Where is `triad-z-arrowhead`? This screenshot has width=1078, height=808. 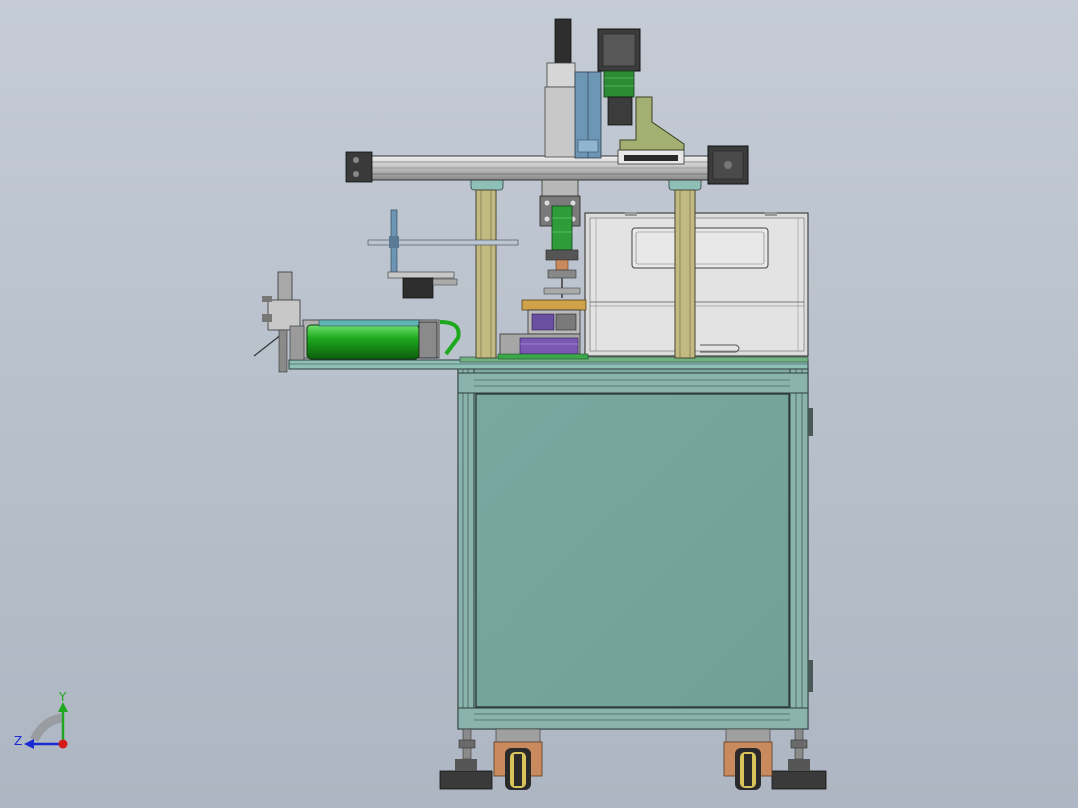
triad-z-arrowhead is located at coordinates (29, 744).